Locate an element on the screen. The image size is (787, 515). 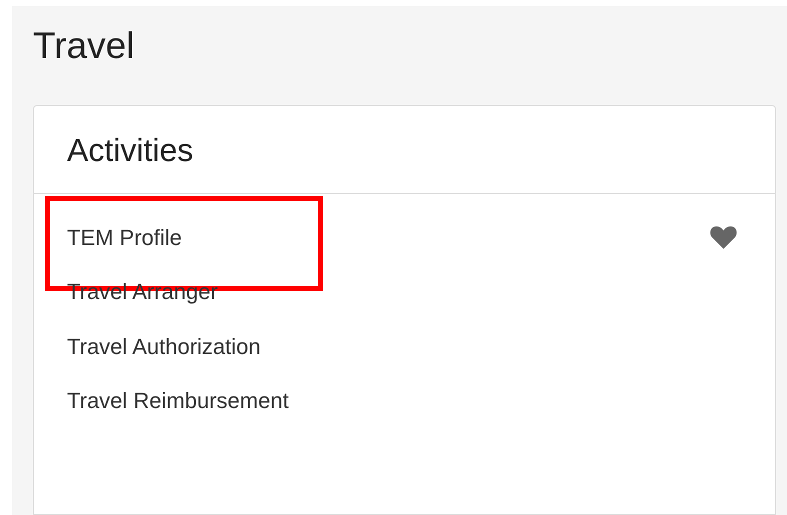
activity-link: Travel Reimbursement is located at coordinates (178, 401).